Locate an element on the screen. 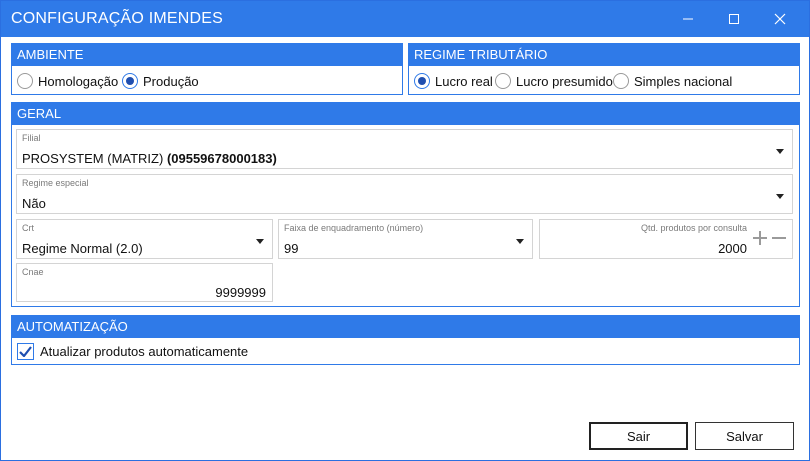  cnae-value: 9999999 is located at coordinates (240, 292).